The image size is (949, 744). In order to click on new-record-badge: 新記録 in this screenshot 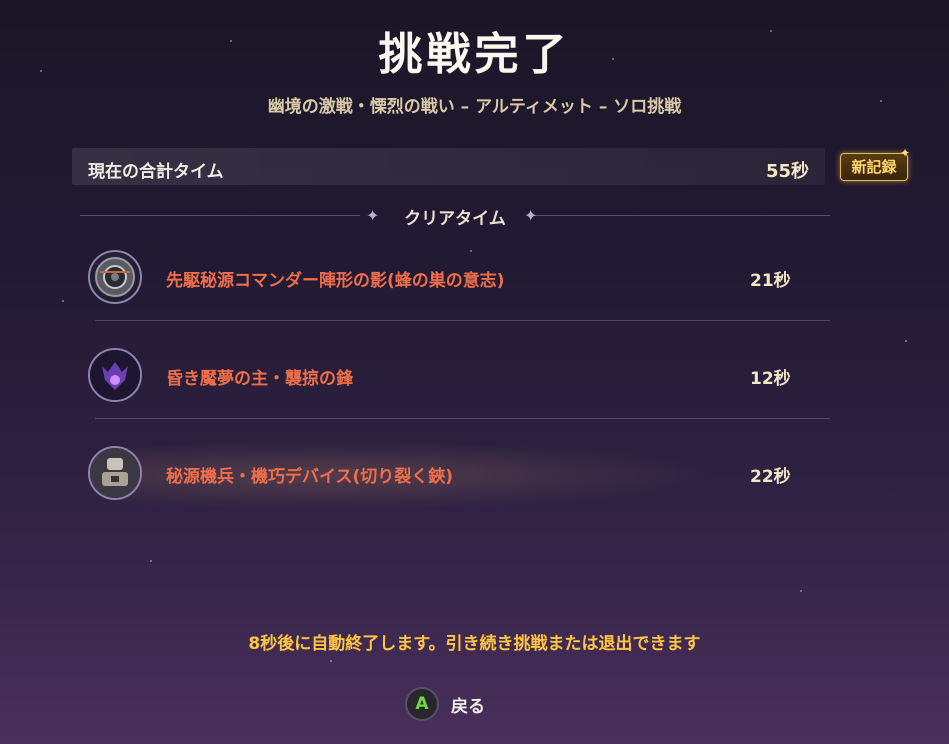, I will do `click(874, 167)`.